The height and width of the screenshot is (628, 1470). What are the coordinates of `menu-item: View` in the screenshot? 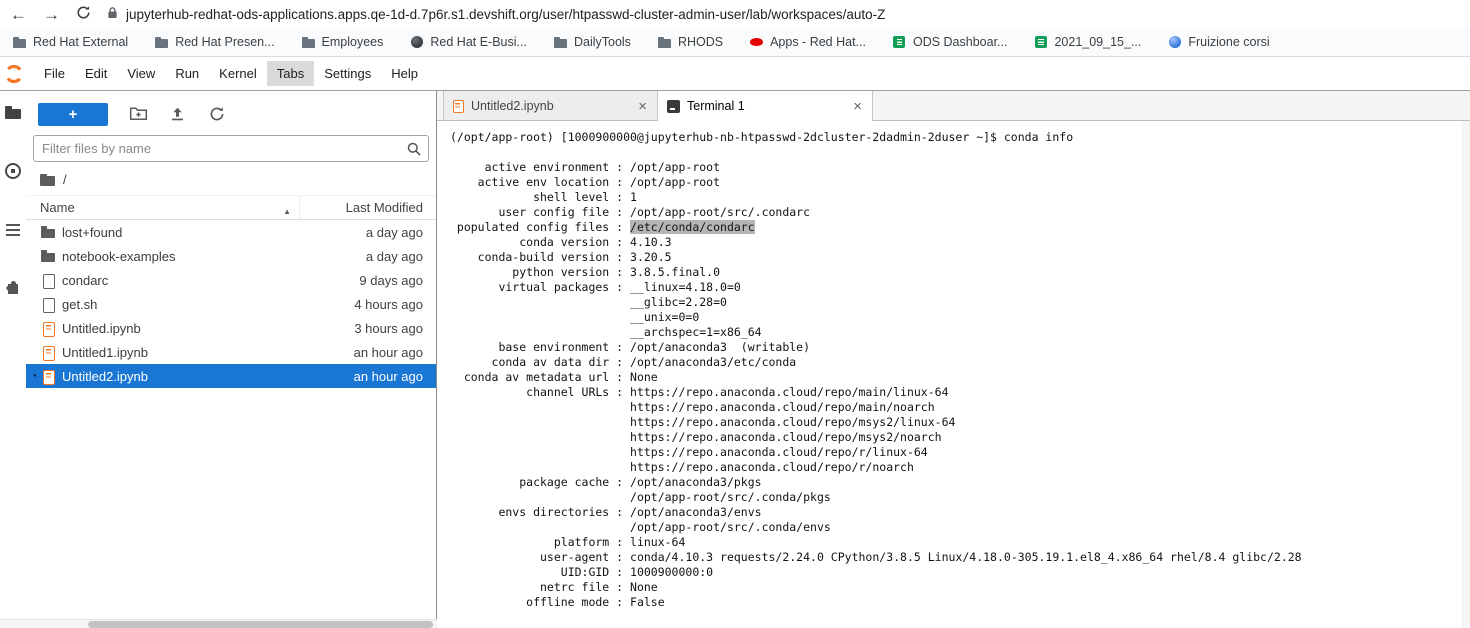 It's located at (141, 73).